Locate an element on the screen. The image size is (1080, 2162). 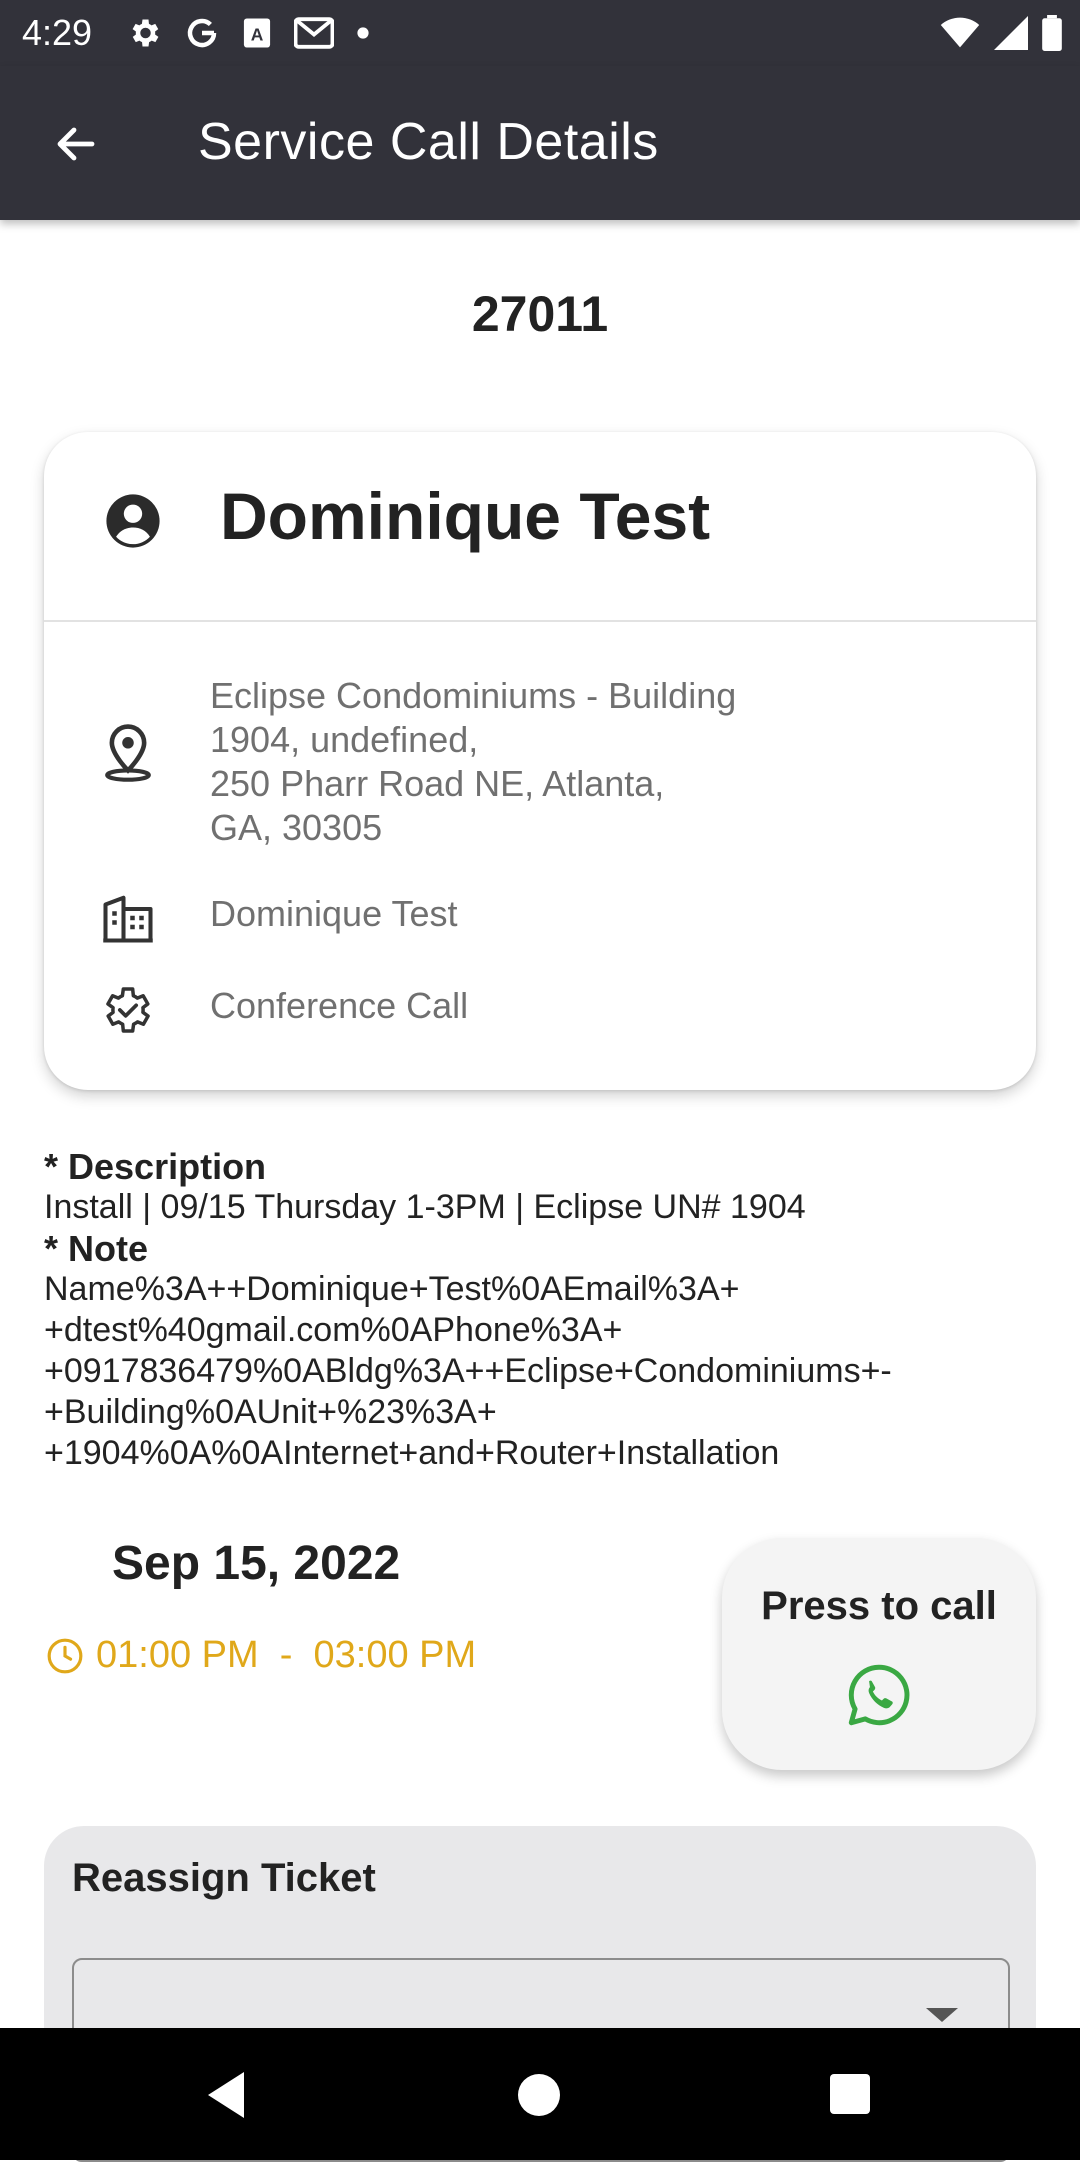
system-icons is located at coordinates (1001, 33).